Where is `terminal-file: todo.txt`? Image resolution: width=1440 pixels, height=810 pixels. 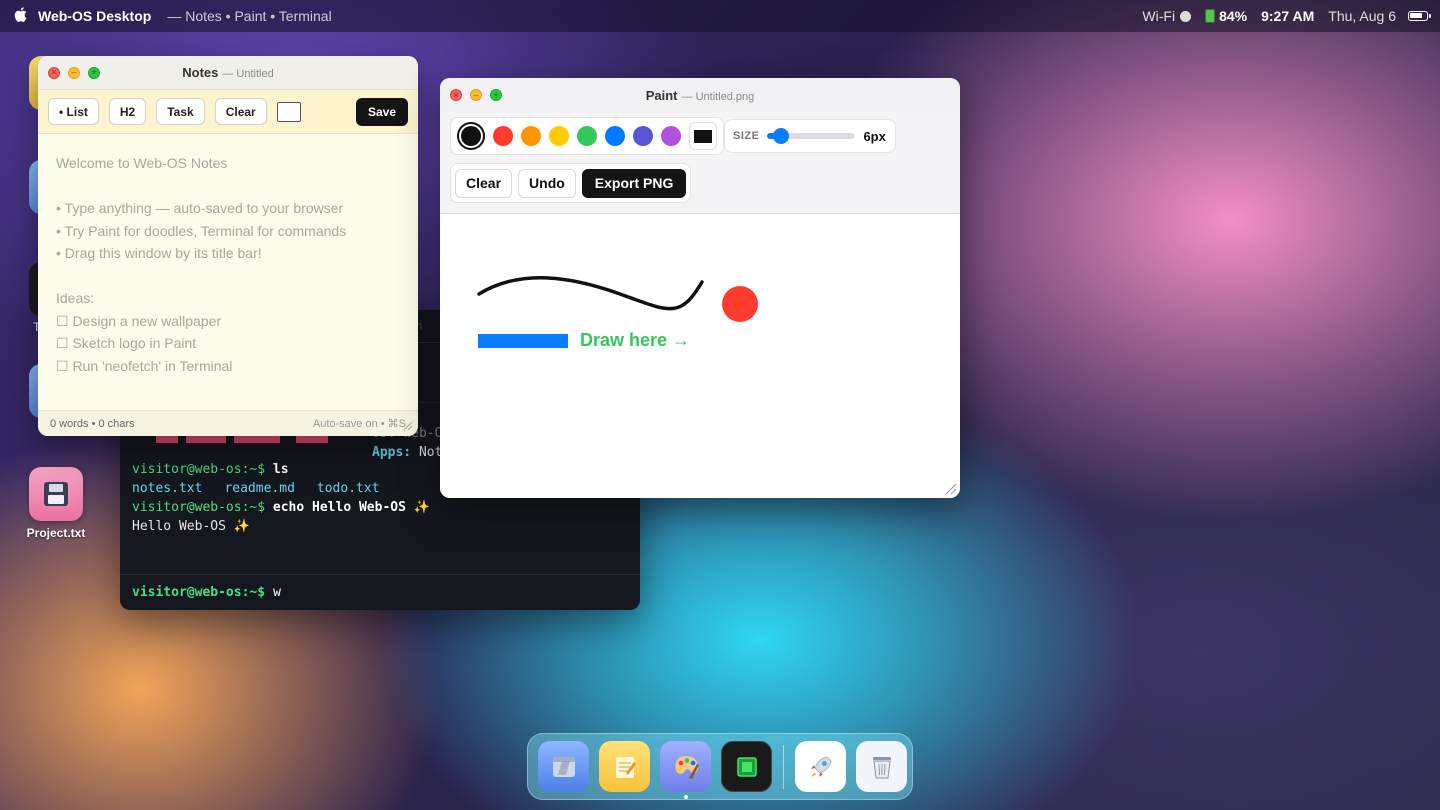
terminal-file: todo.txt is located at coordinates (348, 488).